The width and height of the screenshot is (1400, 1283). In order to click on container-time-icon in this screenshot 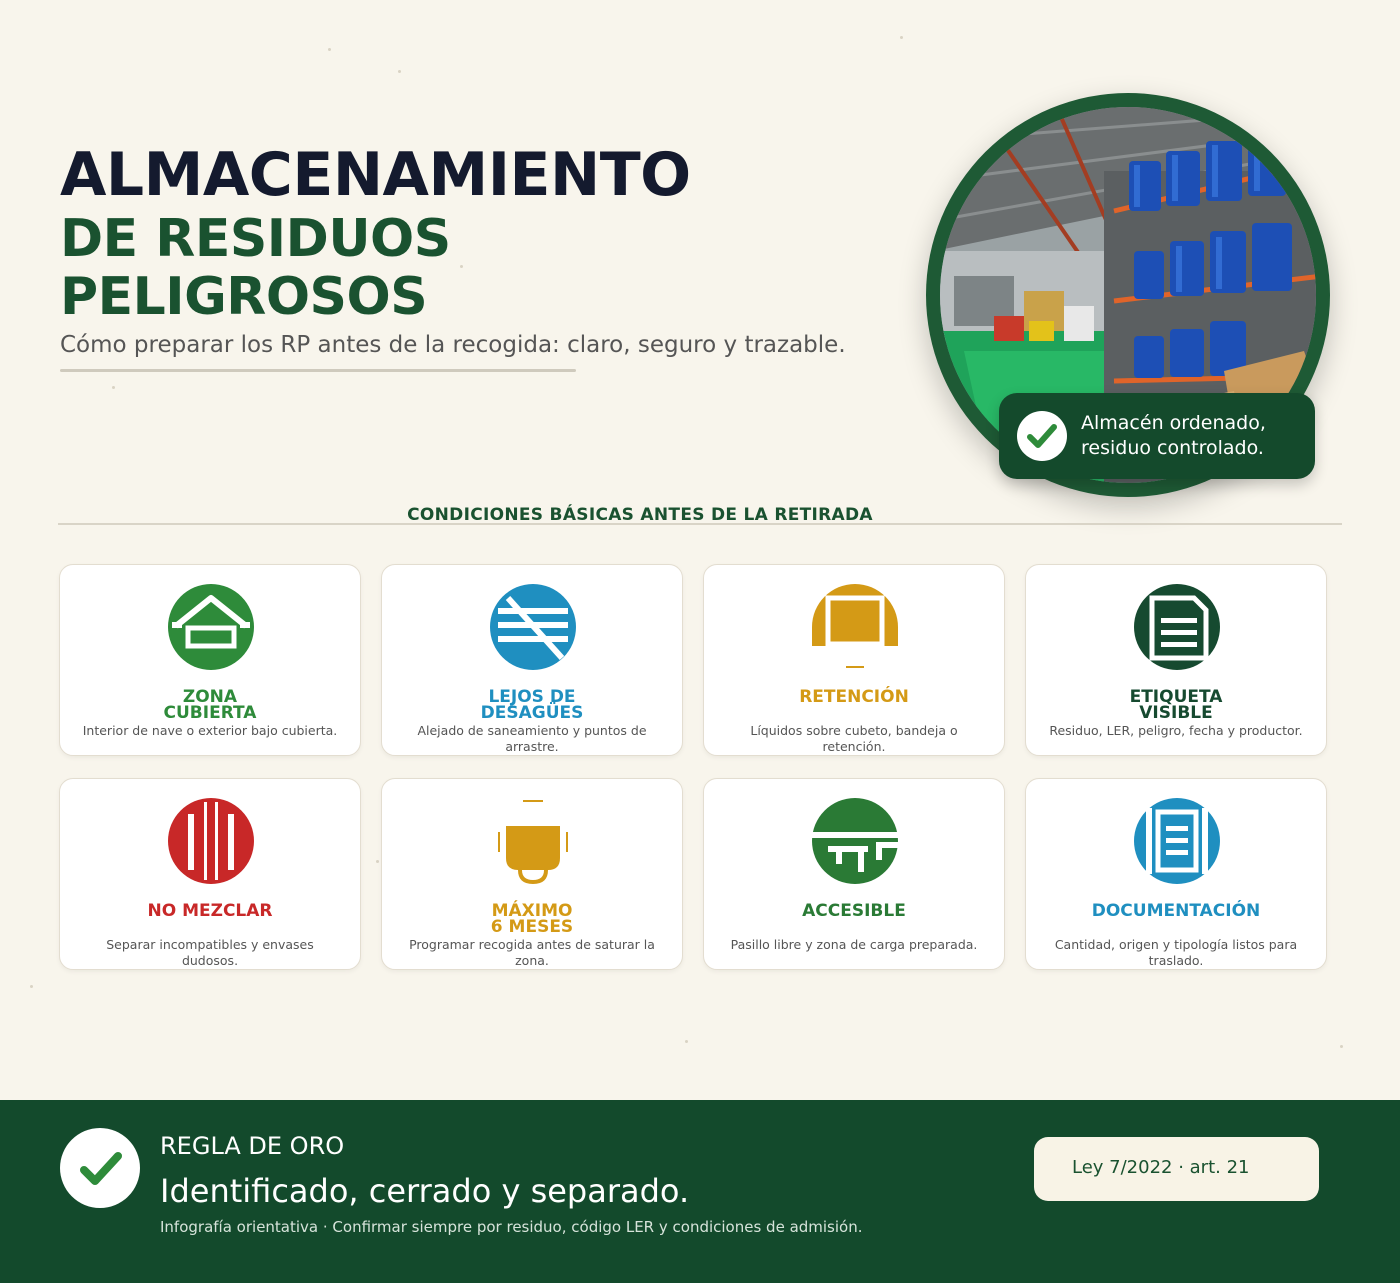, I will do `click(533, 842)`.